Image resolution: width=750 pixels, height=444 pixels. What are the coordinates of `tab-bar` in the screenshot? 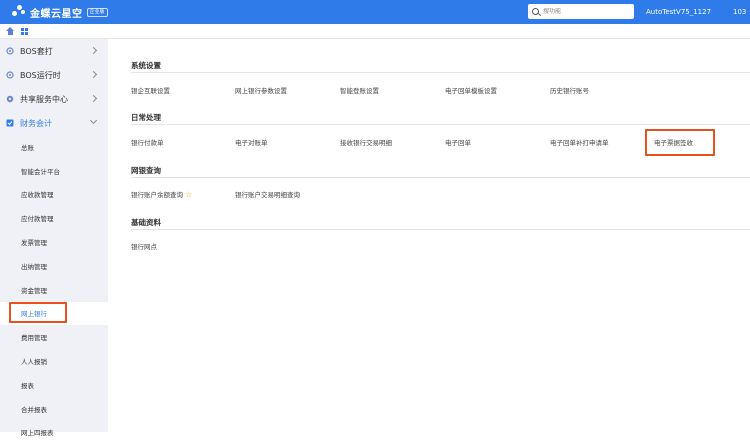 It's located at (375, 31).